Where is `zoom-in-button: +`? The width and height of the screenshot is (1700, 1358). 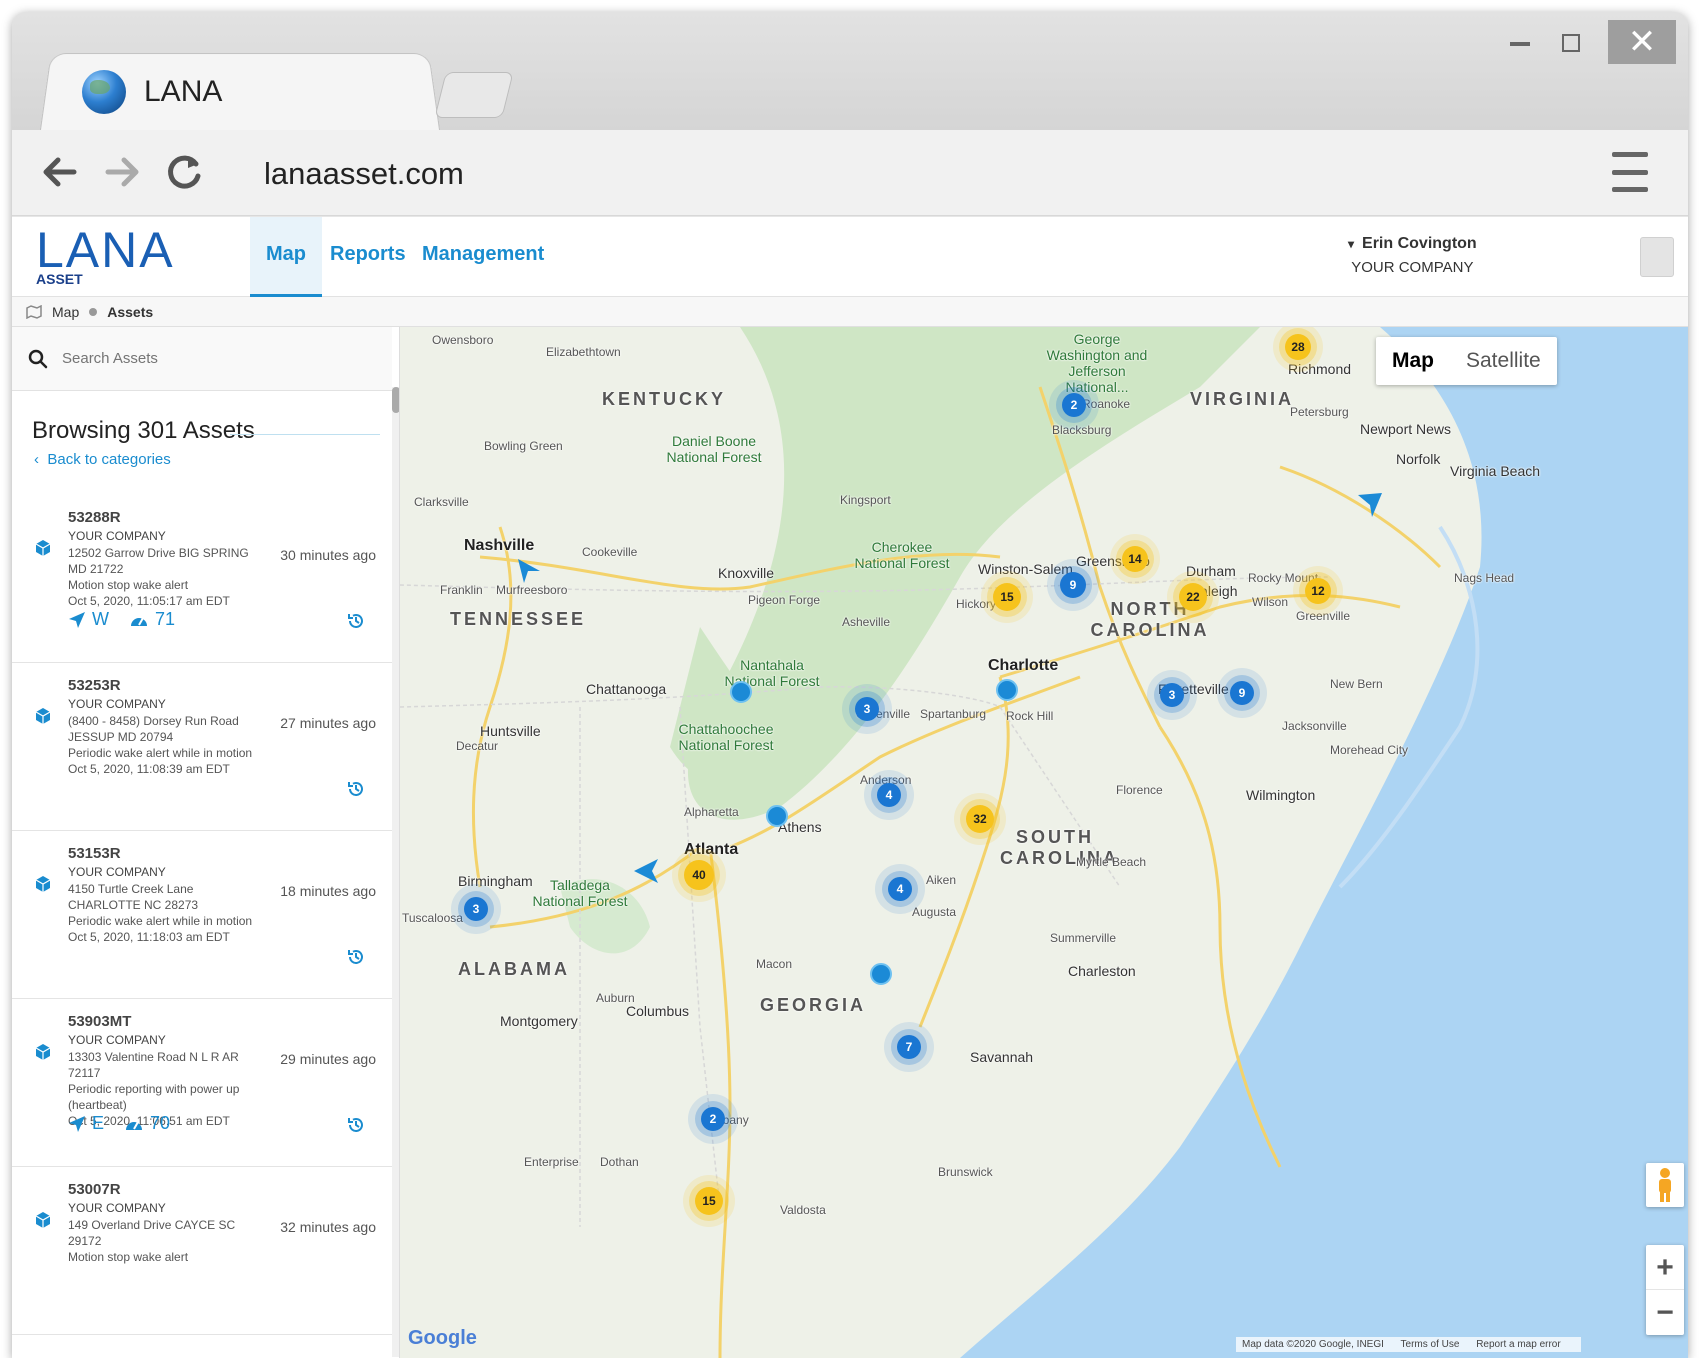 zoom-in-button: + is located at coordinates (1665, 1267).